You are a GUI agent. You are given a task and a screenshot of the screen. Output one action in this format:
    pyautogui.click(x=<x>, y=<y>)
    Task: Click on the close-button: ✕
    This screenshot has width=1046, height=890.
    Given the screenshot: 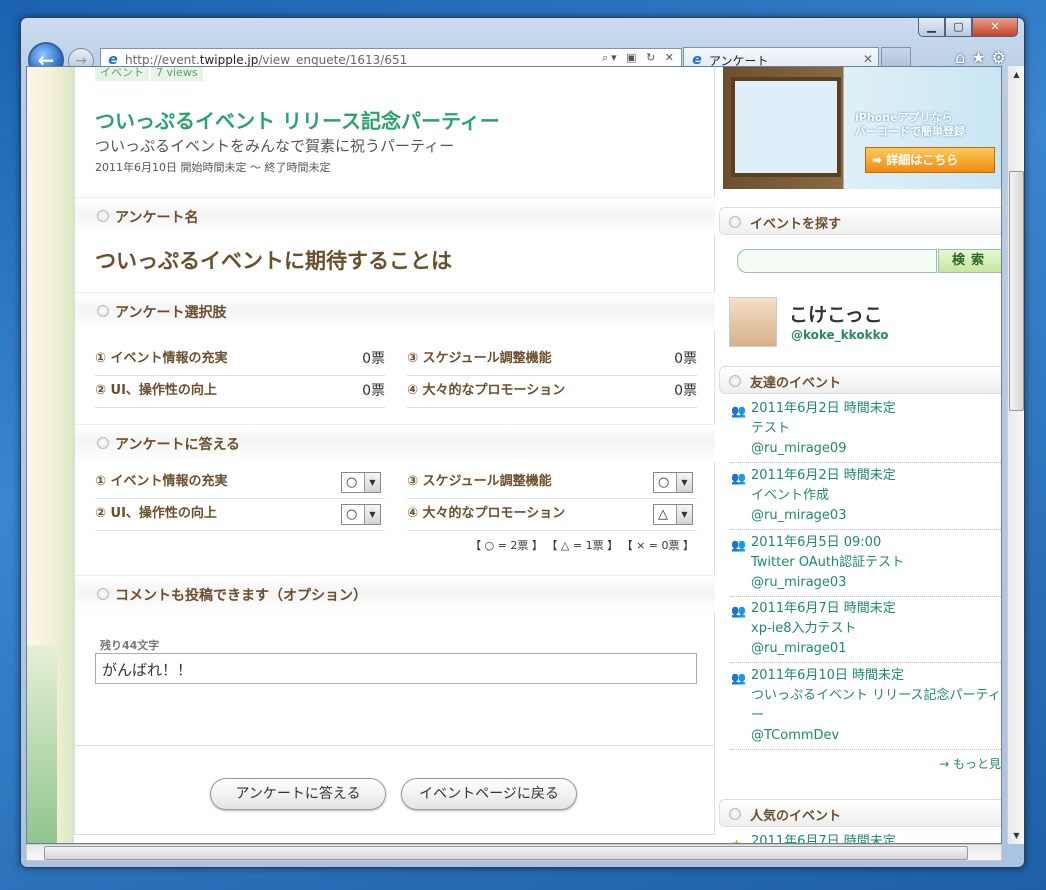 What is the action you would take?
    pyautogui.click(x=995, y=27)
    